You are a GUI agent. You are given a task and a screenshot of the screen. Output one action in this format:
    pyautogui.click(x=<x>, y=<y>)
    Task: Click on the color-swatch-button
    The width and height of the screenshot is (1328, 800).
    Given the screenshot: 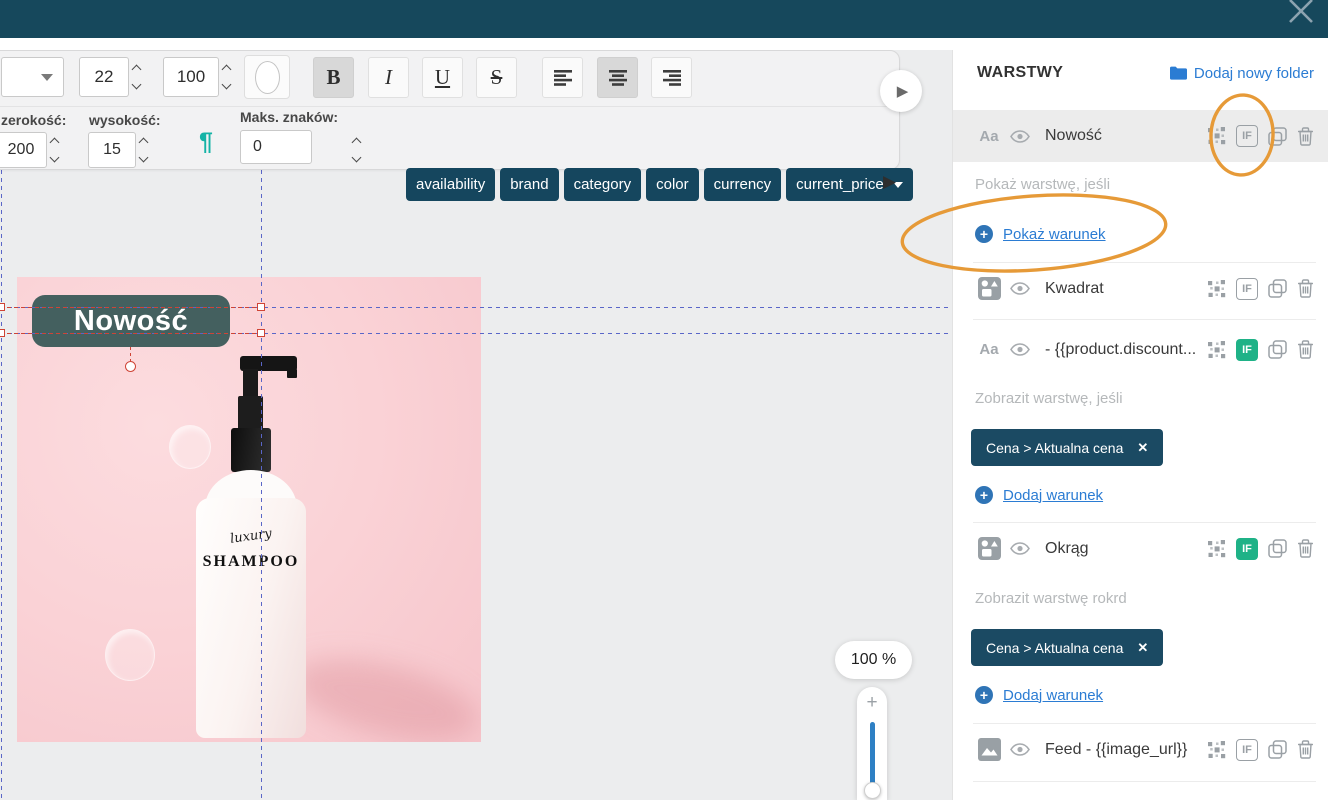 What is the action you would take?
    pyautogui.click(x=267, y=77)
    